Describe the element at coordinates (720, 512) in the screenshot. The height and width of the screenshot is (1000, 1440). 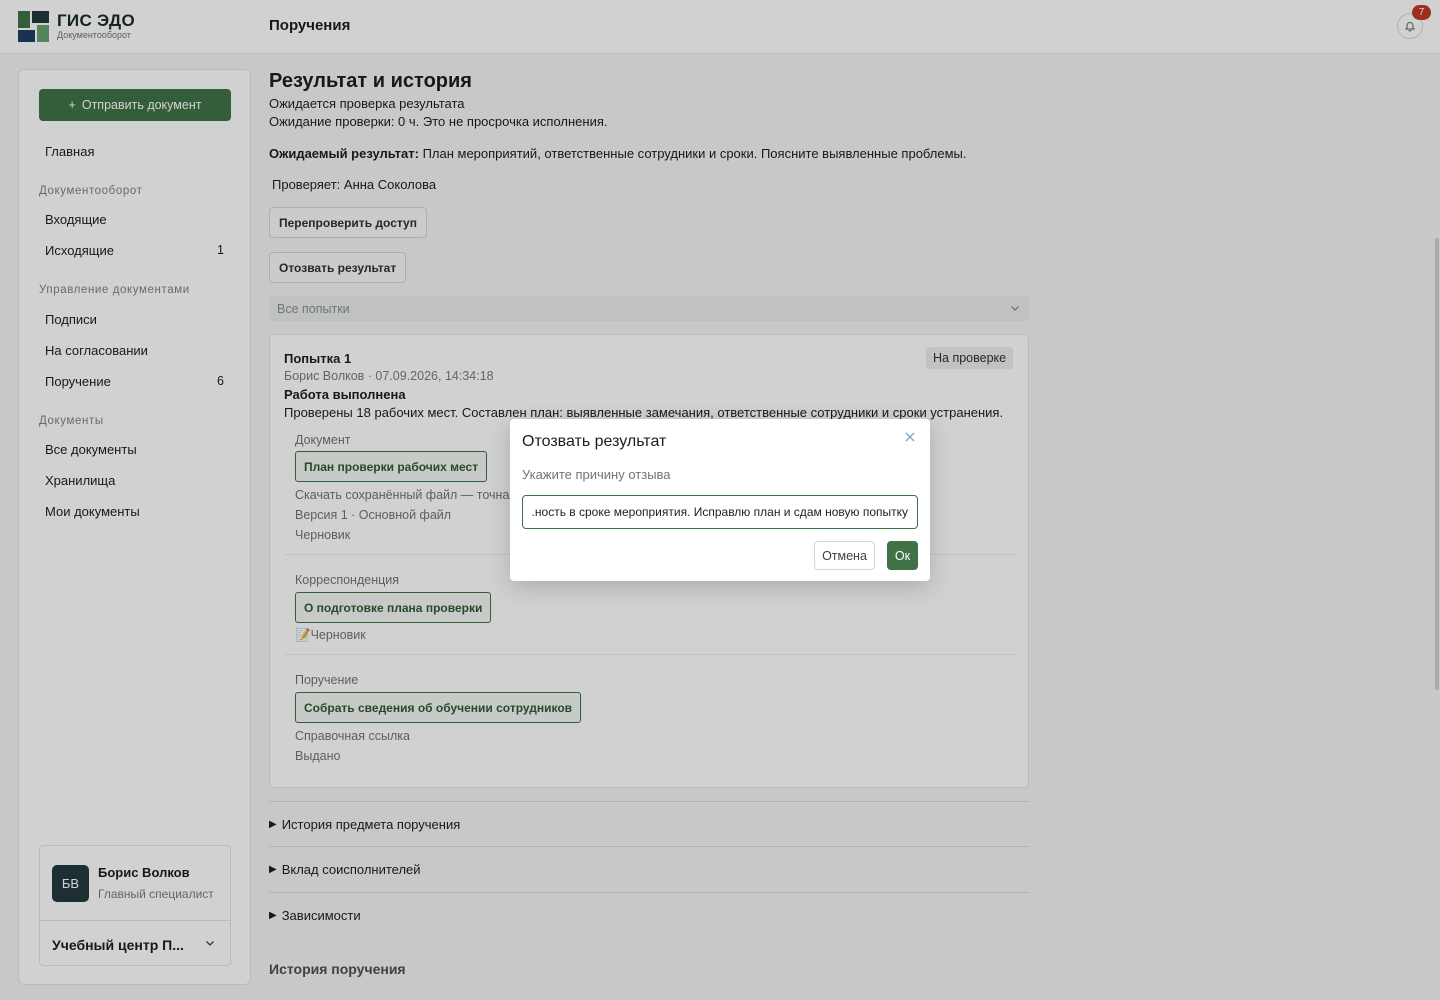
I see `reason-input` at that location.